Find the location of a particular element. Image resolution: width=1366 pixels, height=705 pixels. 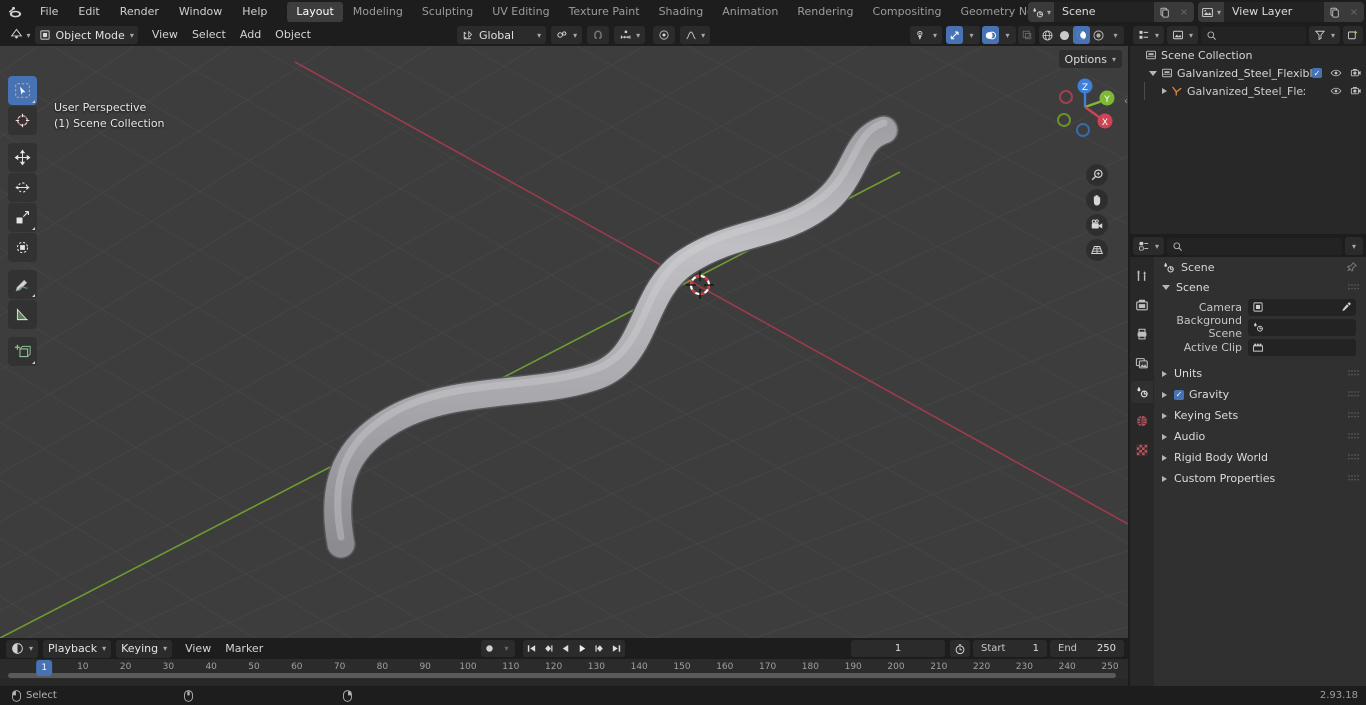

rotate-tool is located at coordinates (22, 187).